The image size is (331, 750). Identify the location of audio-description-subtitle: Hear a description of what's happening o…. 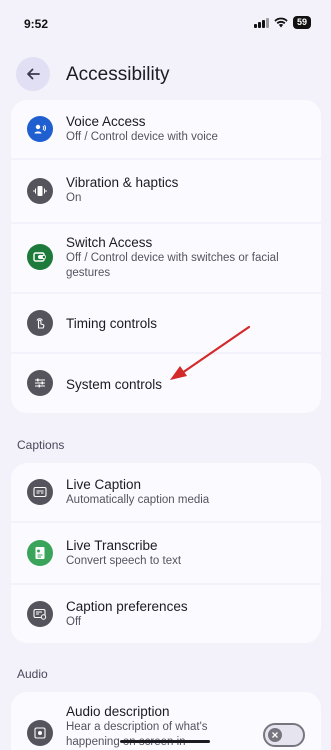
(137, 734).